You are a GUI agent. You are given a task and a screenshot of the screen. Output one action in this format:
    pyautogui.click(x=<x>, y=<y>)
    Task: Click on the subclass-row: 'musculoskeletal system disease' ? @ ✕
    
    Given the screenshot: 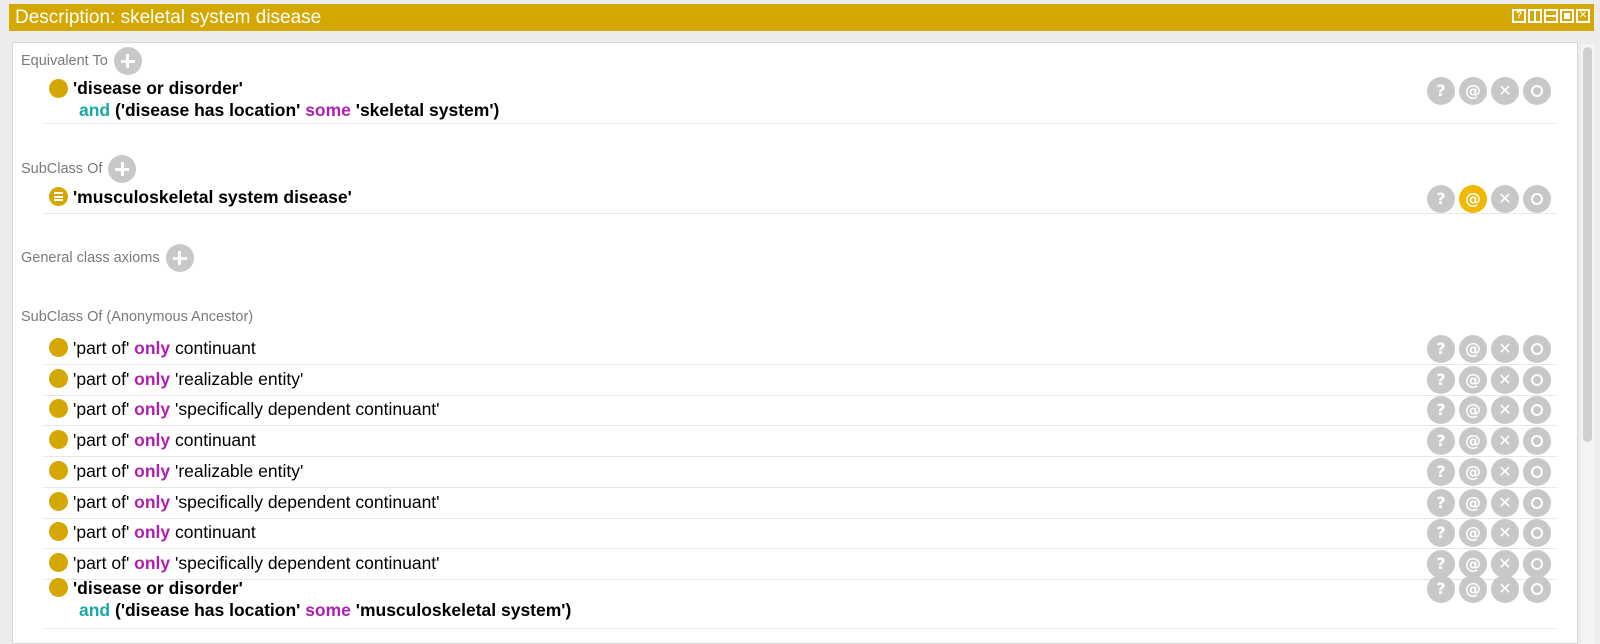 What is the action you would take?
    pyautogui.click(x=800, y=199)
    